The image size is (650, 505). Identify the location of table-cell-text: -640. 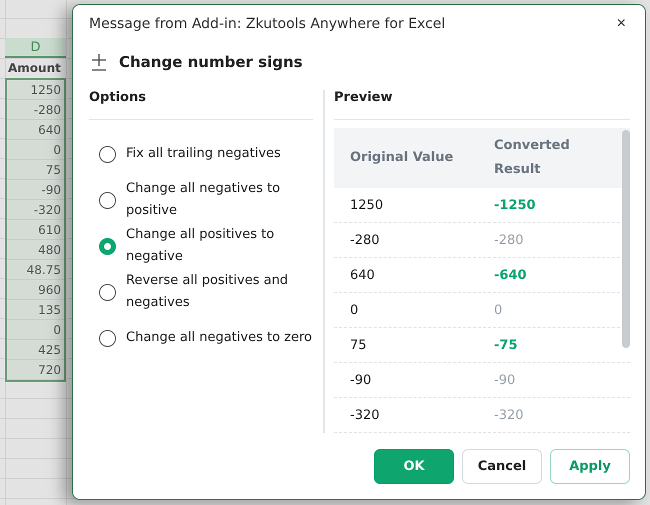
(511, 275).